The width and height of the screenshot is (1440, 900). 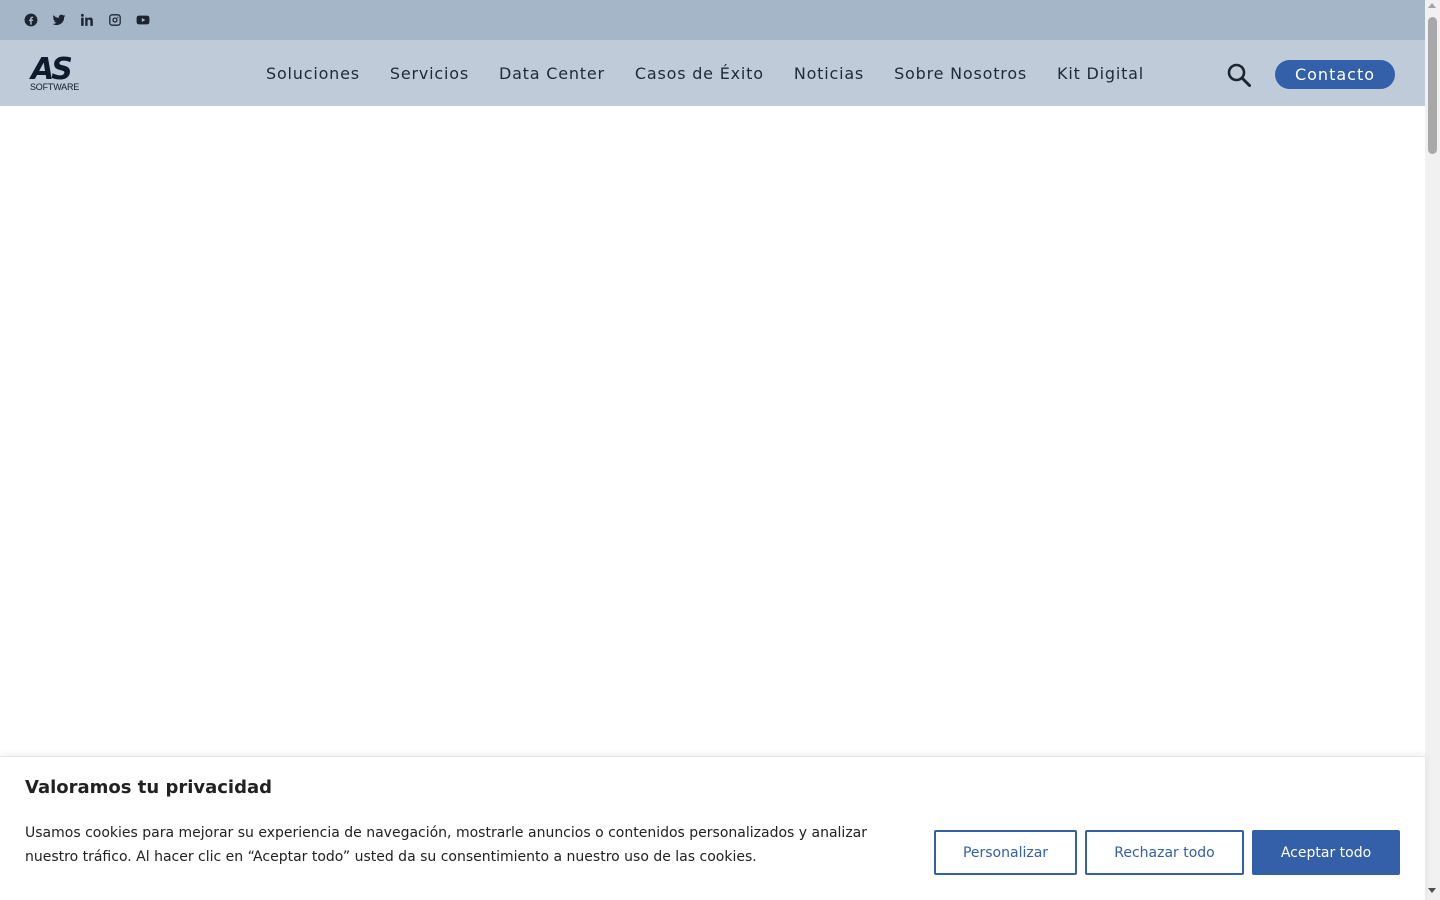 I want to click on nav-item-kit-digital: Kit Digital, so click(x=1100, y=73).